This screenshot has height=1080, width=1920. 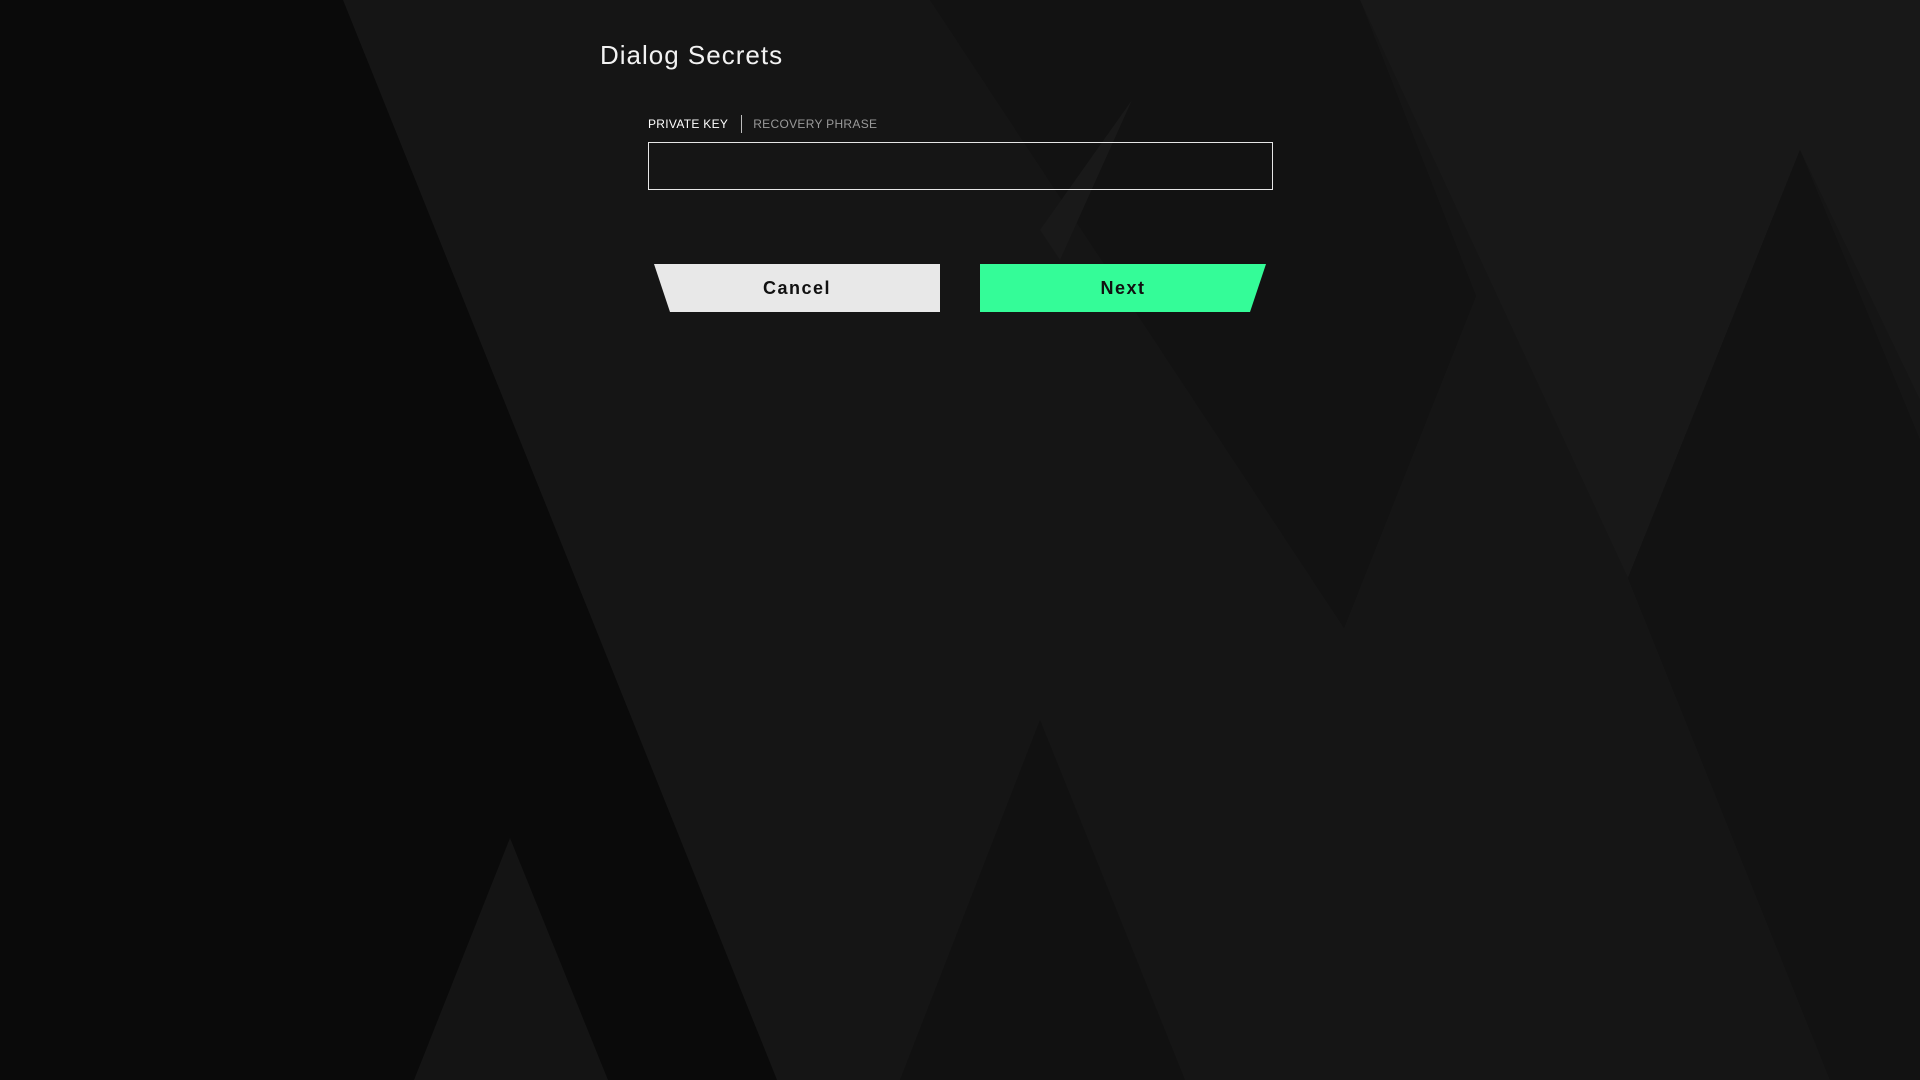 What do you see at coordinates (1123, 288) in the screenshot?
I see `next-button: Next` at bounding box center [1123, 288].